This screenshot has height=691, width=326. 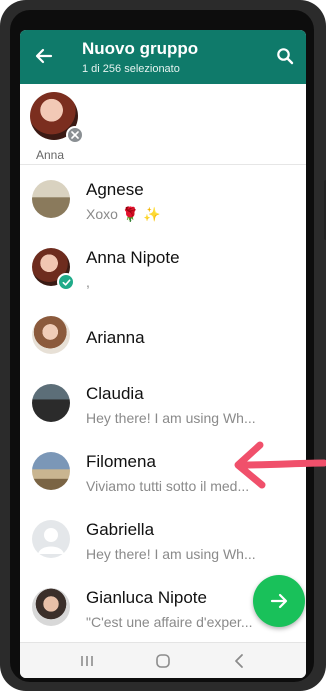 I want to click on selection-count: 1 di 256 selezionato, so click(x=131, y=69).